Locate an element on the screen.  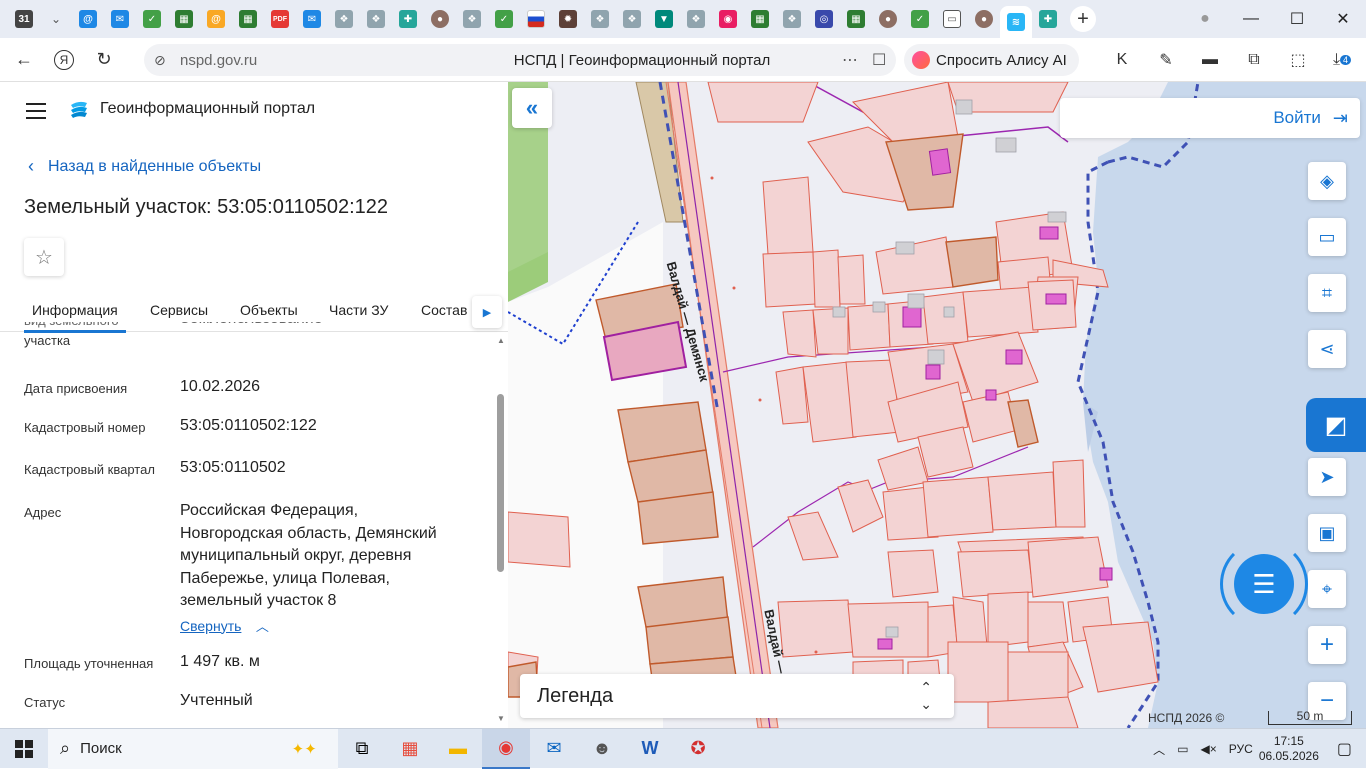
language-indicator: РУС is located at coordinates (1241, 749).